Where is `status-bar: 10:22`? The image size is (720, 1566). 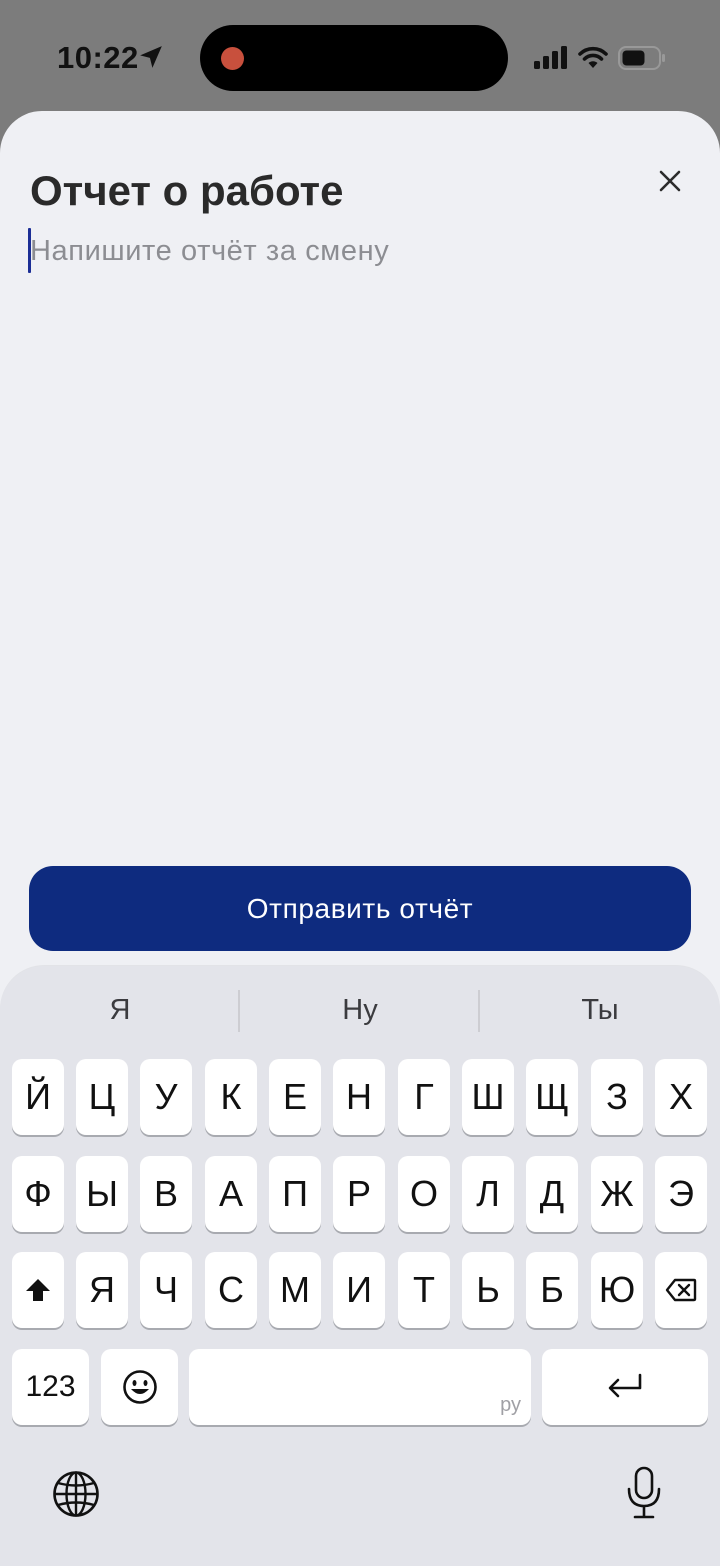
status-bar: 10:22 is located at coordinates (360, 56).